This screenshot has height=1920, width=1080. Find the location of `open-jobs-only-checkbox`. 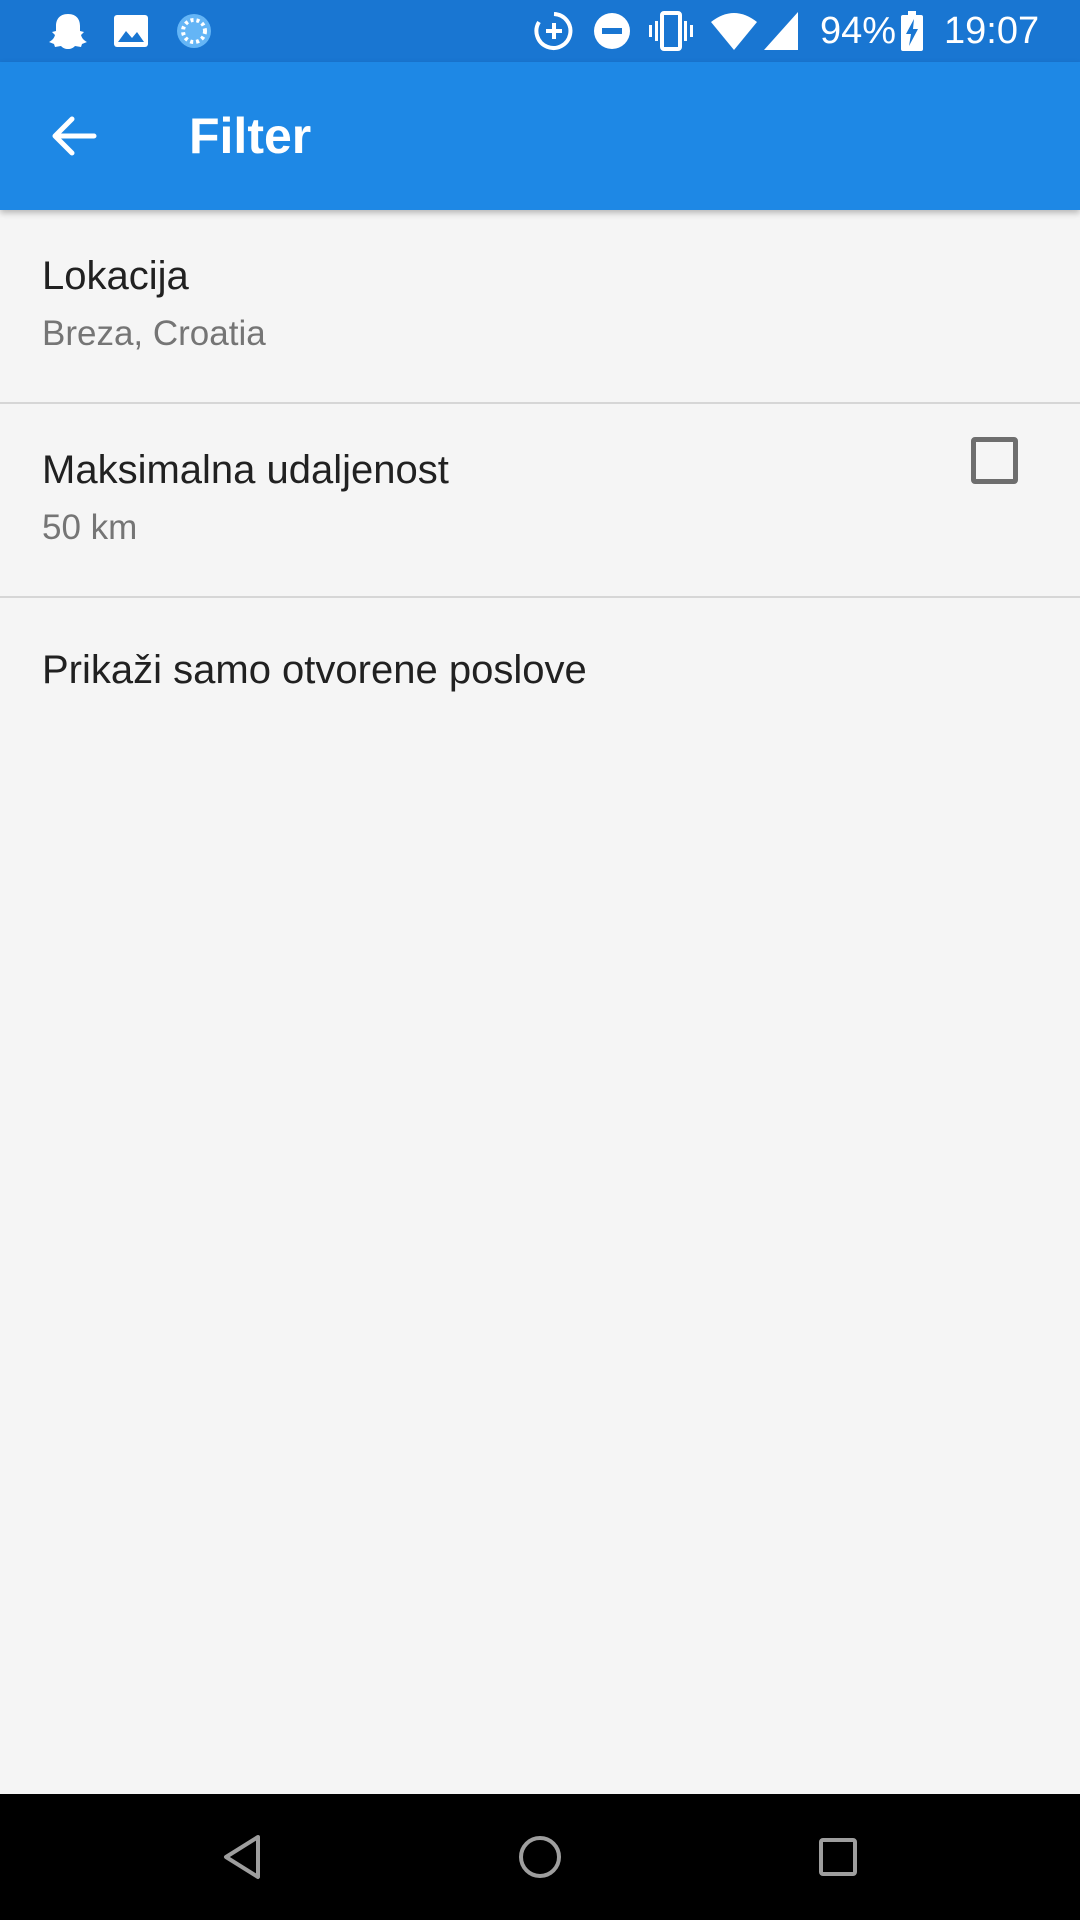

open-jobs-only-checkbox is located at coordinates (994, 460).